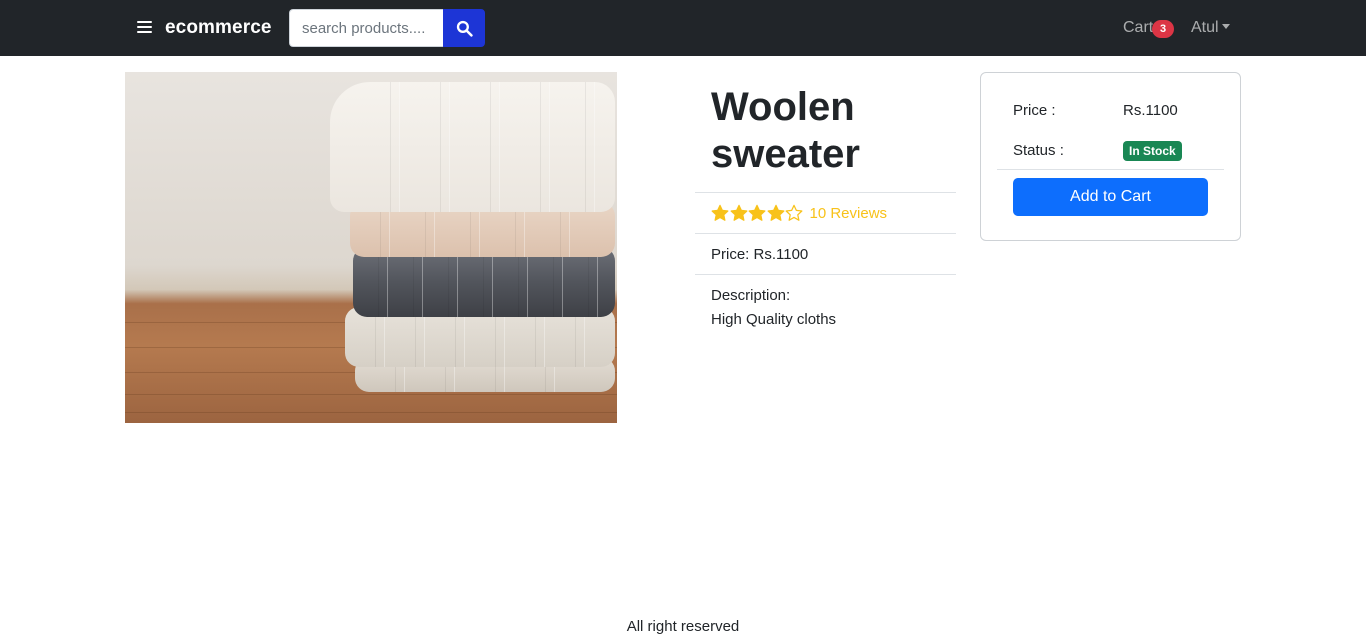 Image resolution: width=1366 pixels, height=638 pixels. Describe the element at coordinates (1225, 26) in the screenshot. I see `caret-down-icon` at that location.